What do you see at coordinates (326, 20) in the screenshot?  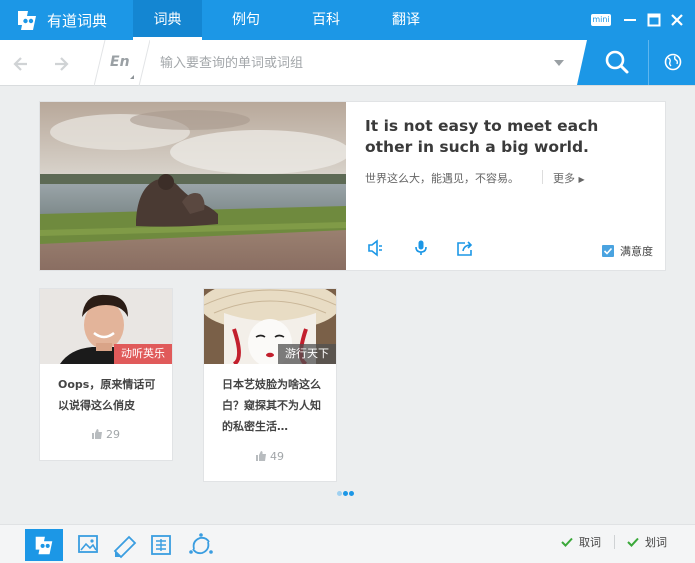 I see `tab-encyclopedia: 百科` at bounding box center [326, 20].